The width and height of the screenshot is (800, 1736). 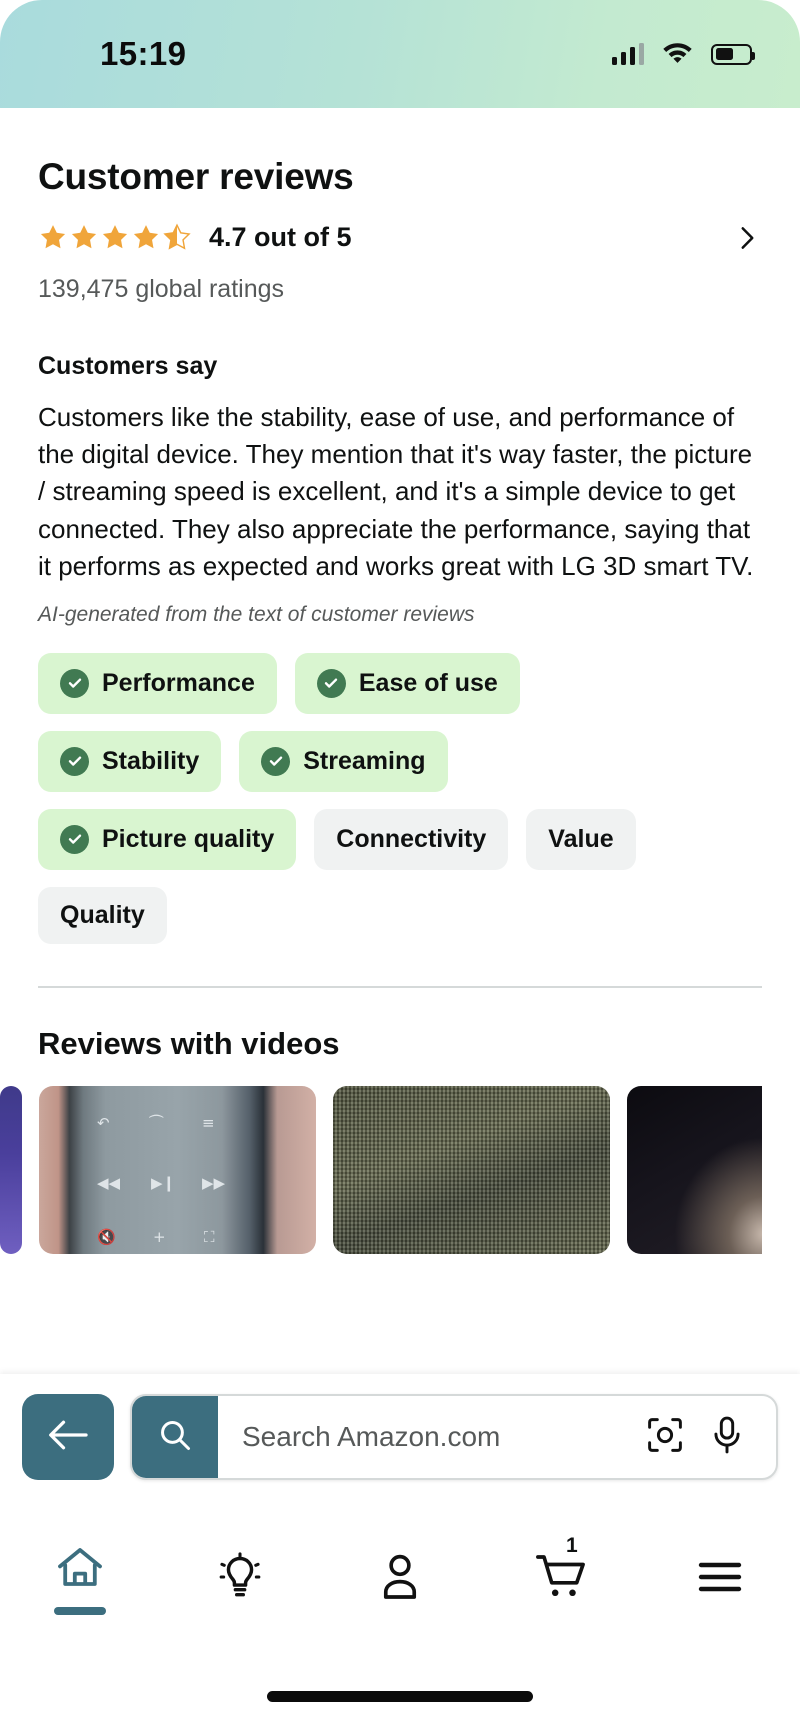 What do you see at coordinates (189, 1043) in the screenshot?
I see `reviews-with-videos-title: Reviews with videos` at bounding box center [189, 1043].